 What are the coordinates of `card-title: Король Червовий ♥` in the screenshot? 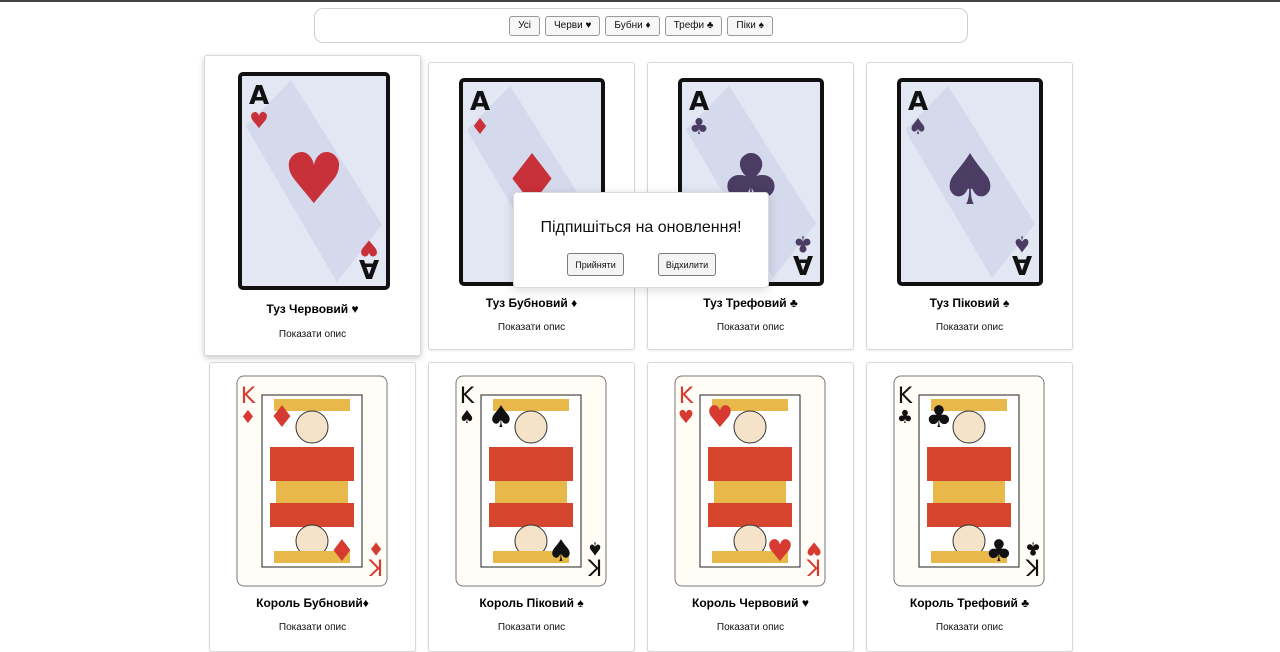 It's located at (750, 603).